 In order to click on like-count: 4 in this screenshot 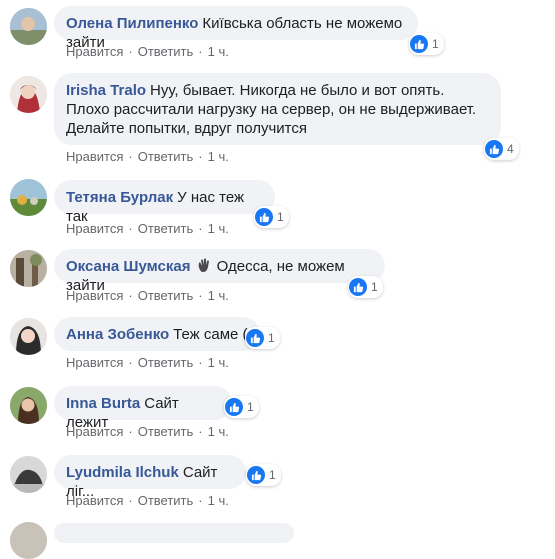, I will do `click(510, 149)`.